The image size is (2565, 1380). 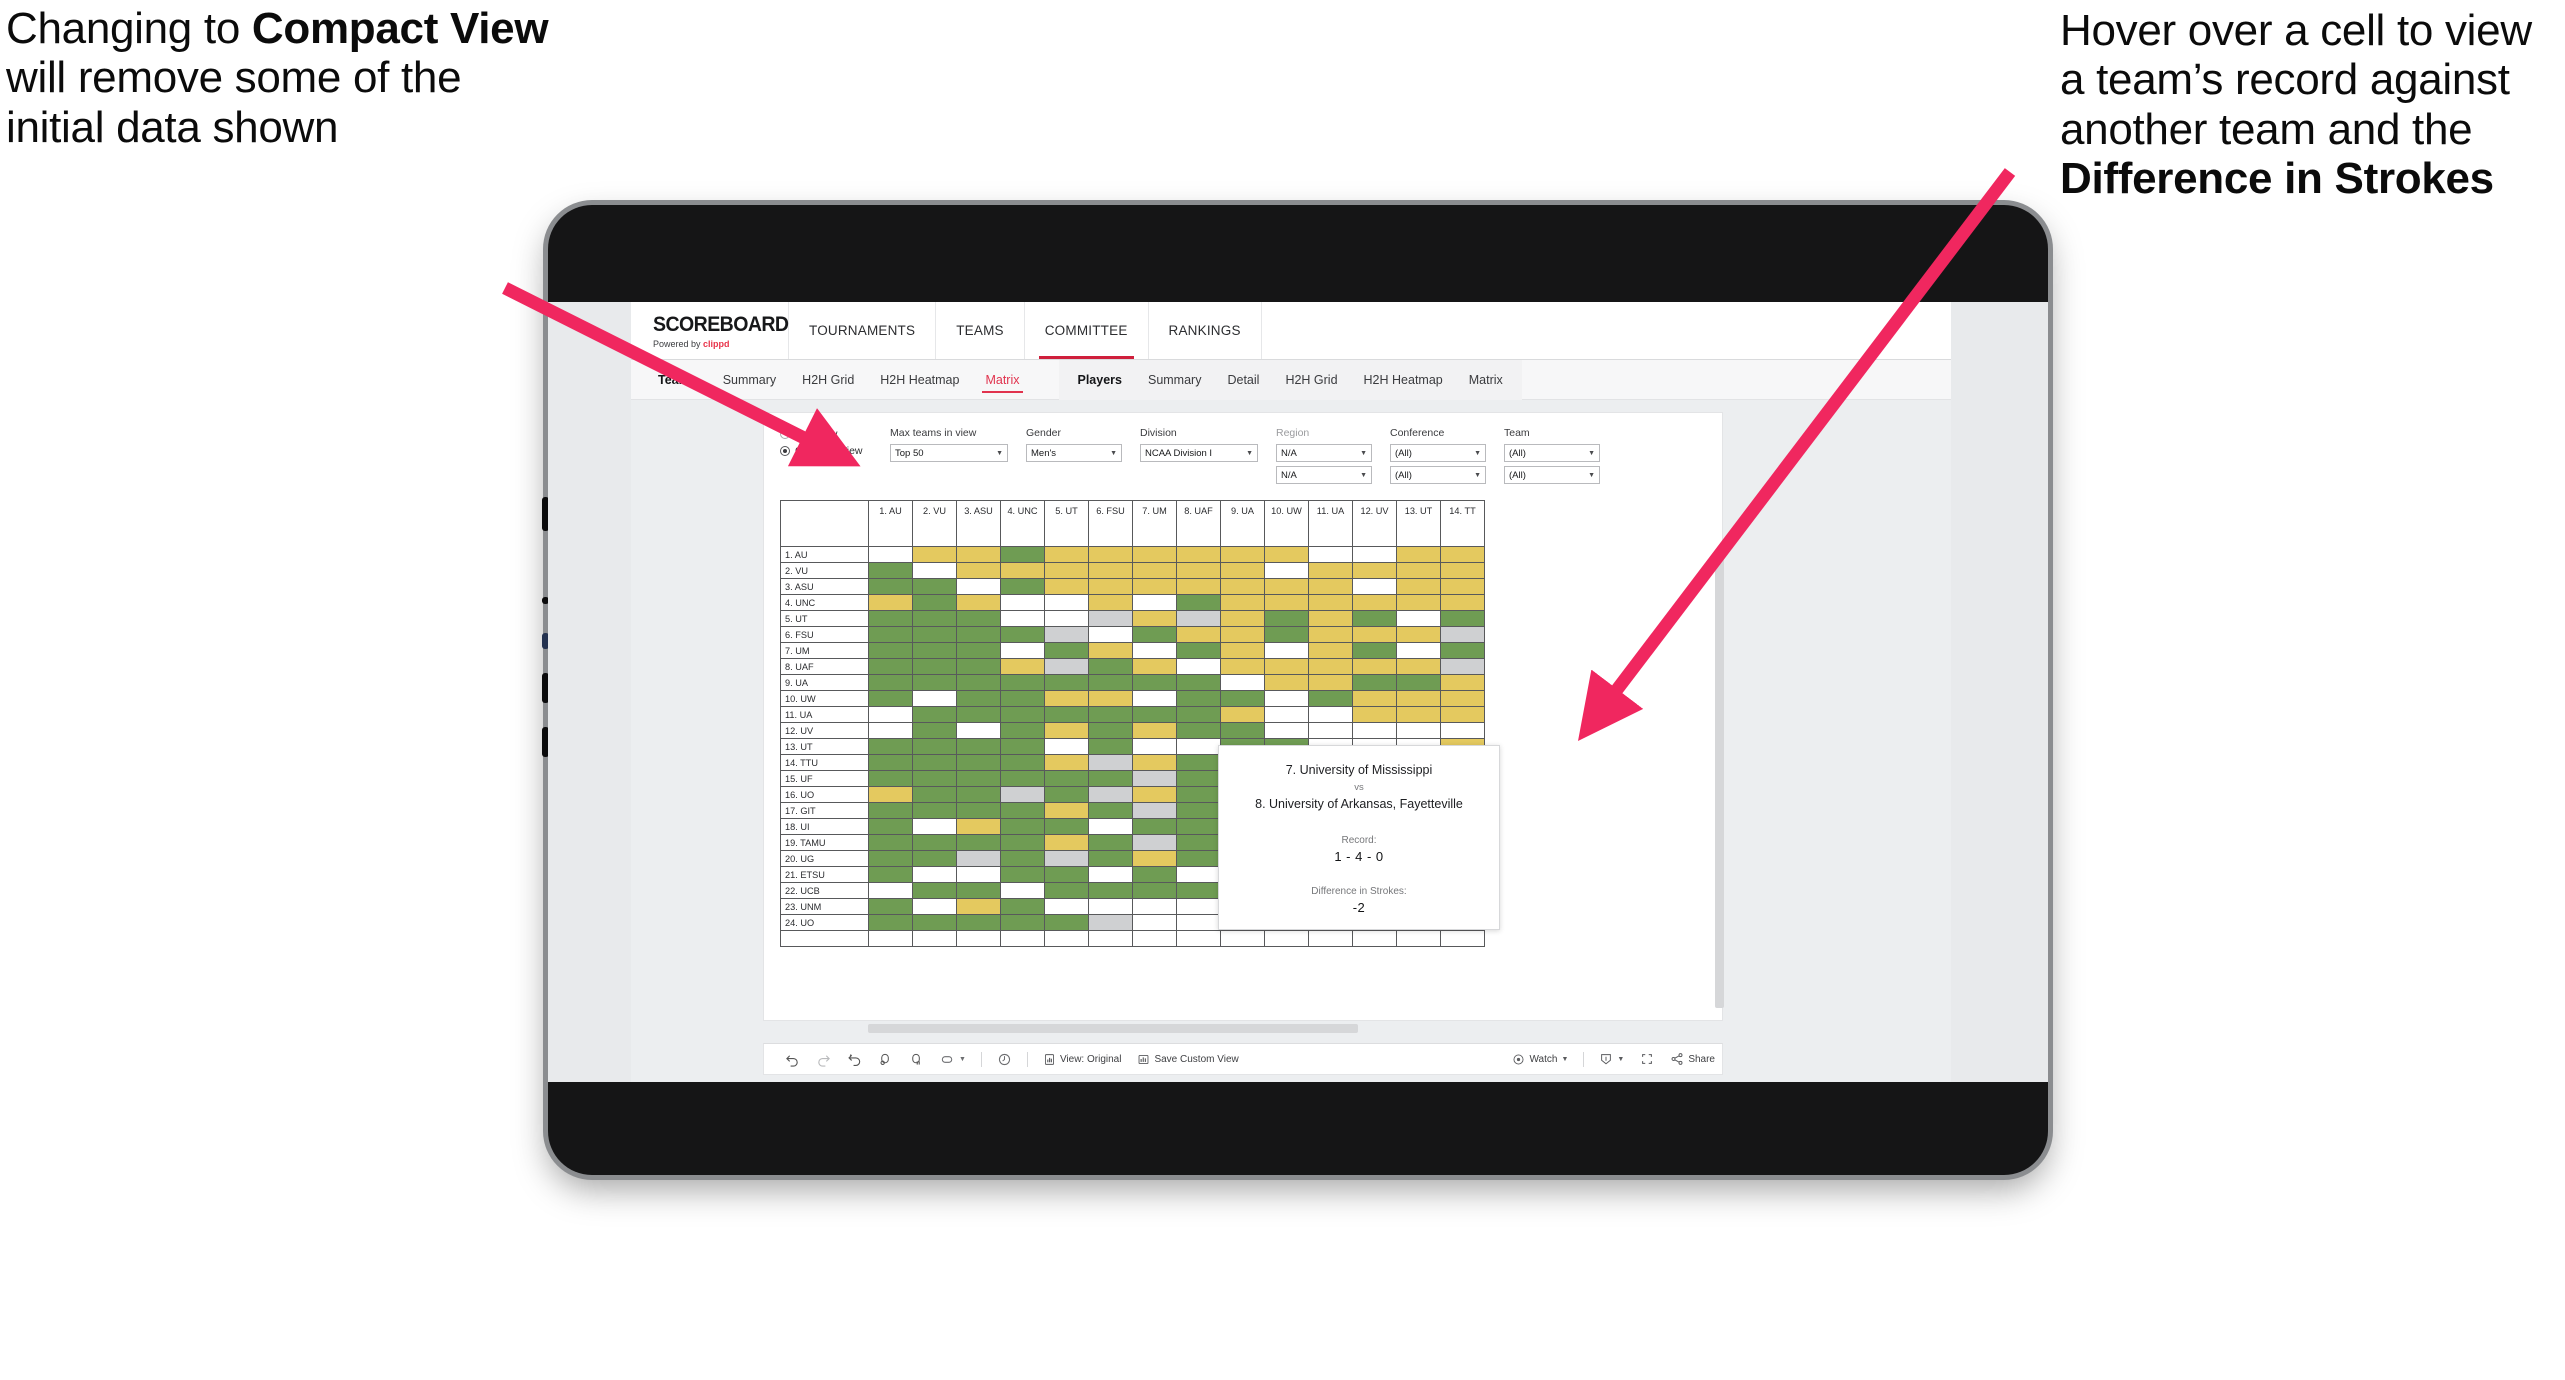 What do you see at coordinates (1438, 453) in the screenshot?
I see `filter-conference-select: (All) ▼` at bounding box center [1438, 453].